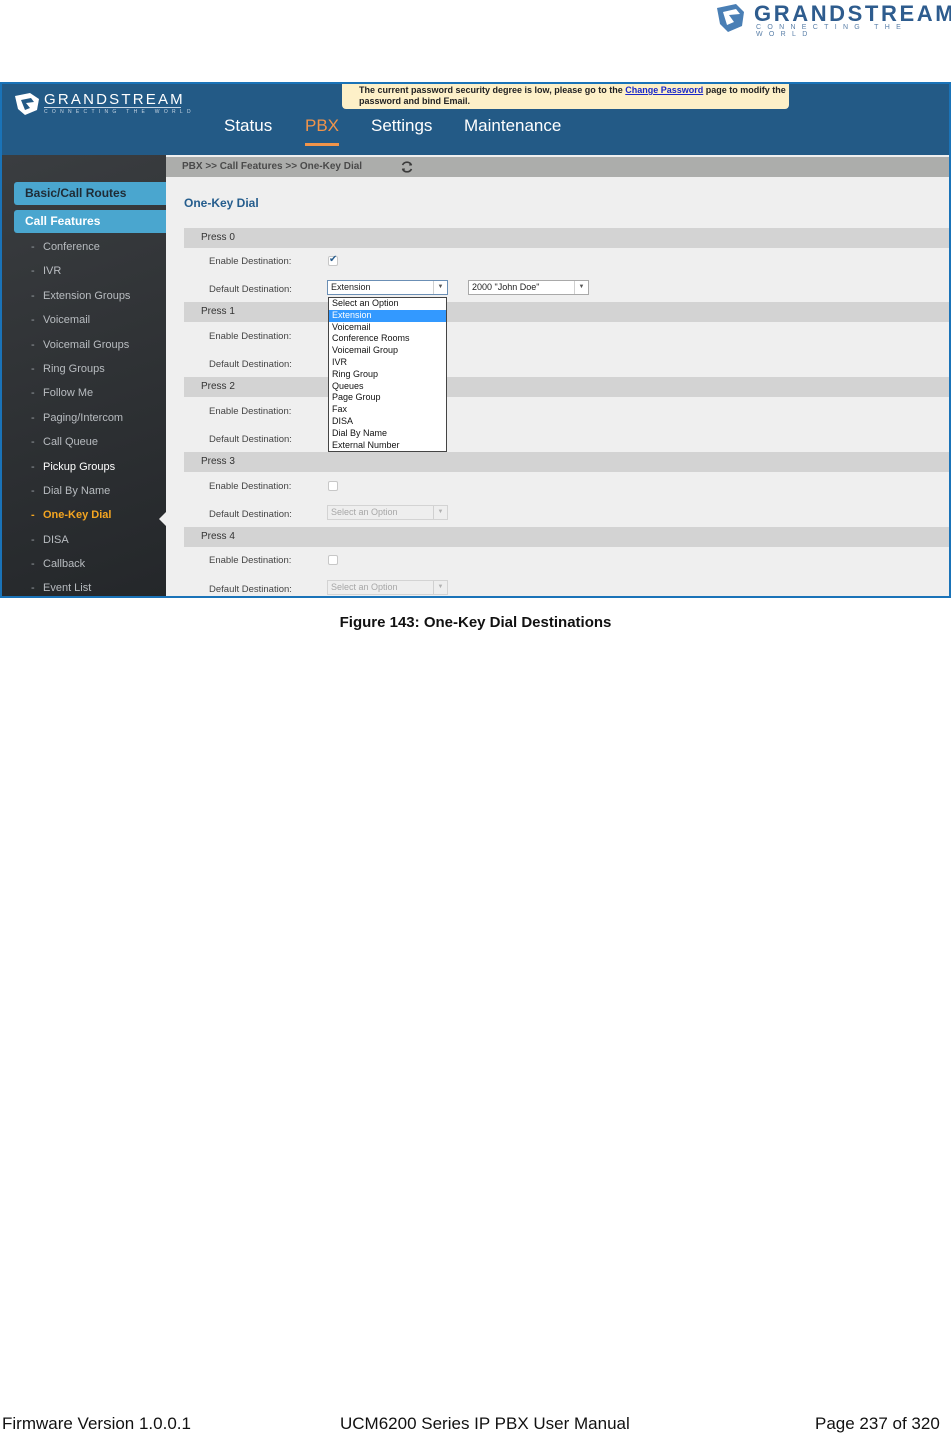  What do you see at coordinates (387, 363) in the screenshot?
I see `dropdown-option: IVR` at bounding box center [387, 363].